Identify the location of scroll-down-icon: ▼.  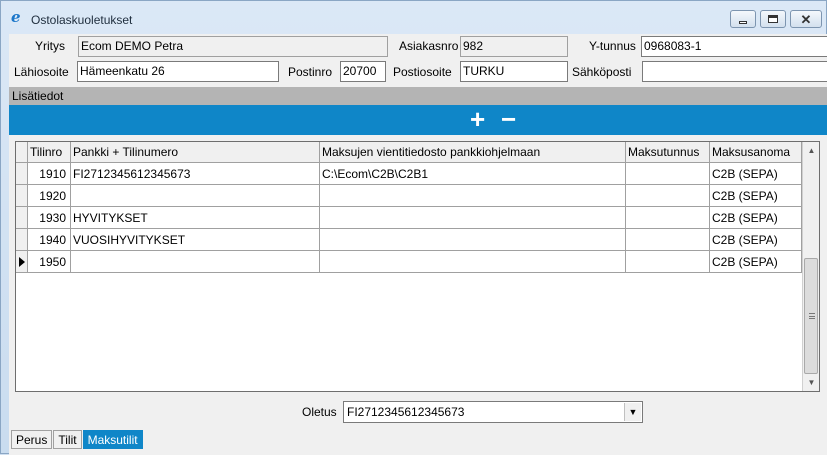
(811, 382).